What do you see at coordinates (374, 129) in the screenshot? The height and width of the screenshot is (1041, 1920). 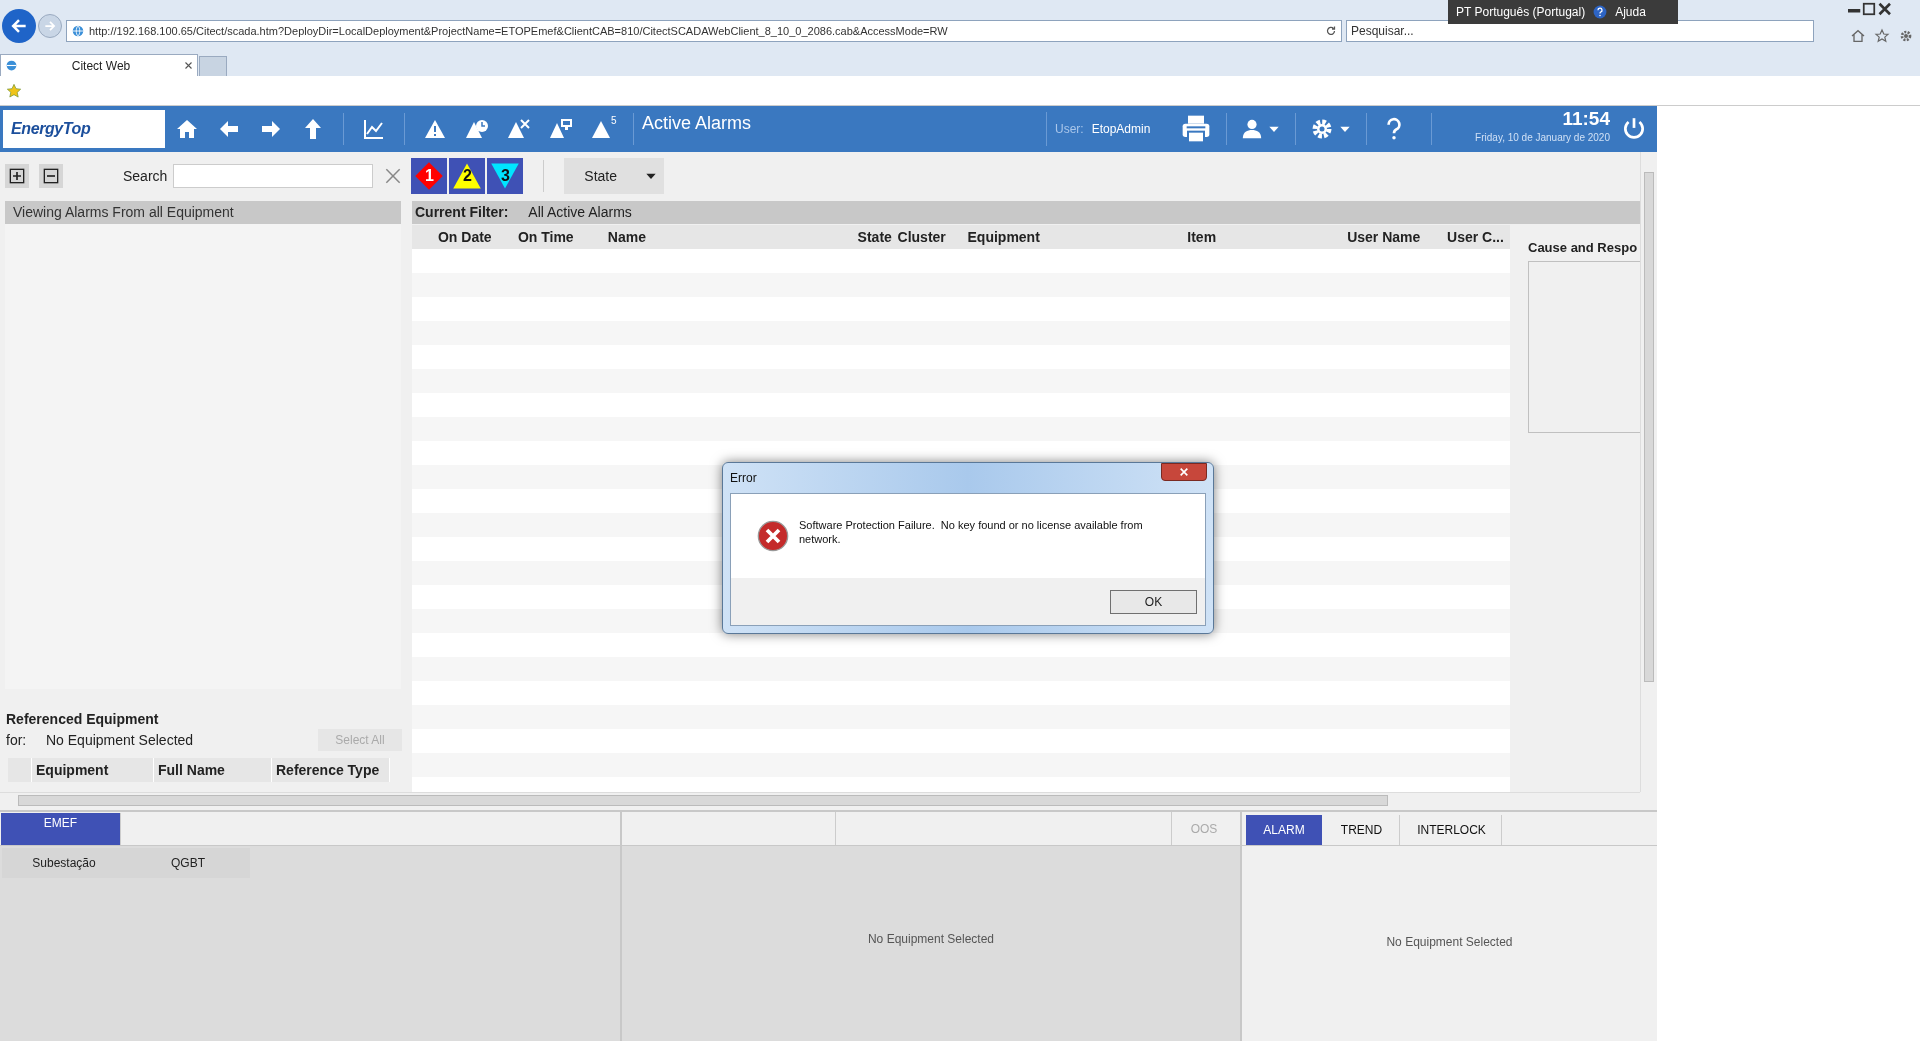 I see `trend-chart-icon` at bounding box center [374, 129].